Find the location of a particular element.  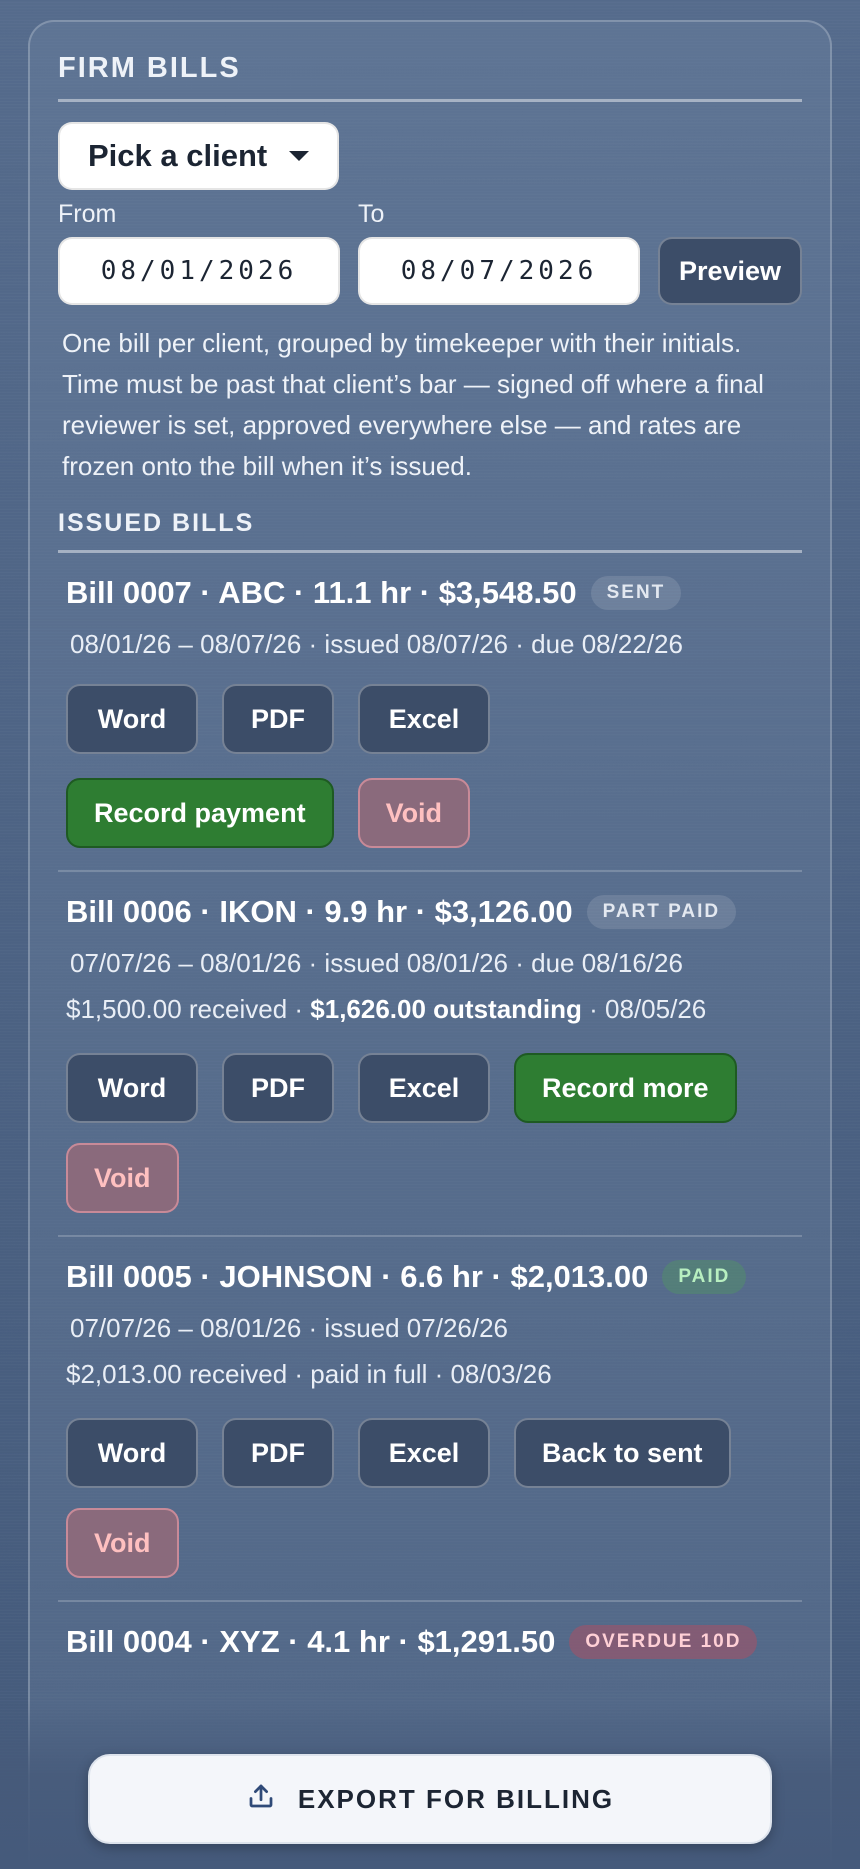

export-for-billing-button: EXPORT FOR BILLING is located at coordinates (430, 1799).